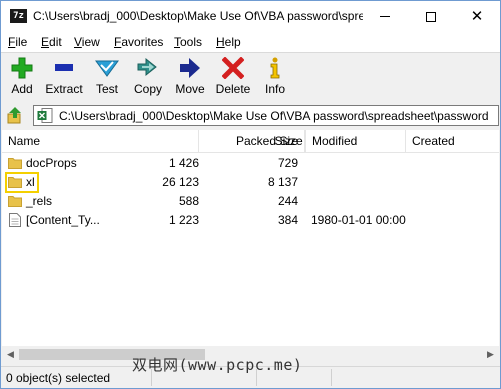  What do you see at coordinates (87, 42) in the screenshot?
I see `menu-view: View` at bounding box center [87, 42].